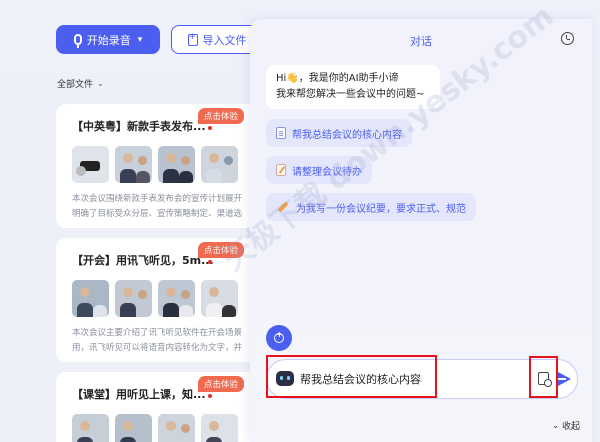 This screenshot has height=442, width=600. What do you see at coordinates (75, 85) in the screenshot?
I see `file-filter-label: 全部文件` at bounding box center [75, 85].